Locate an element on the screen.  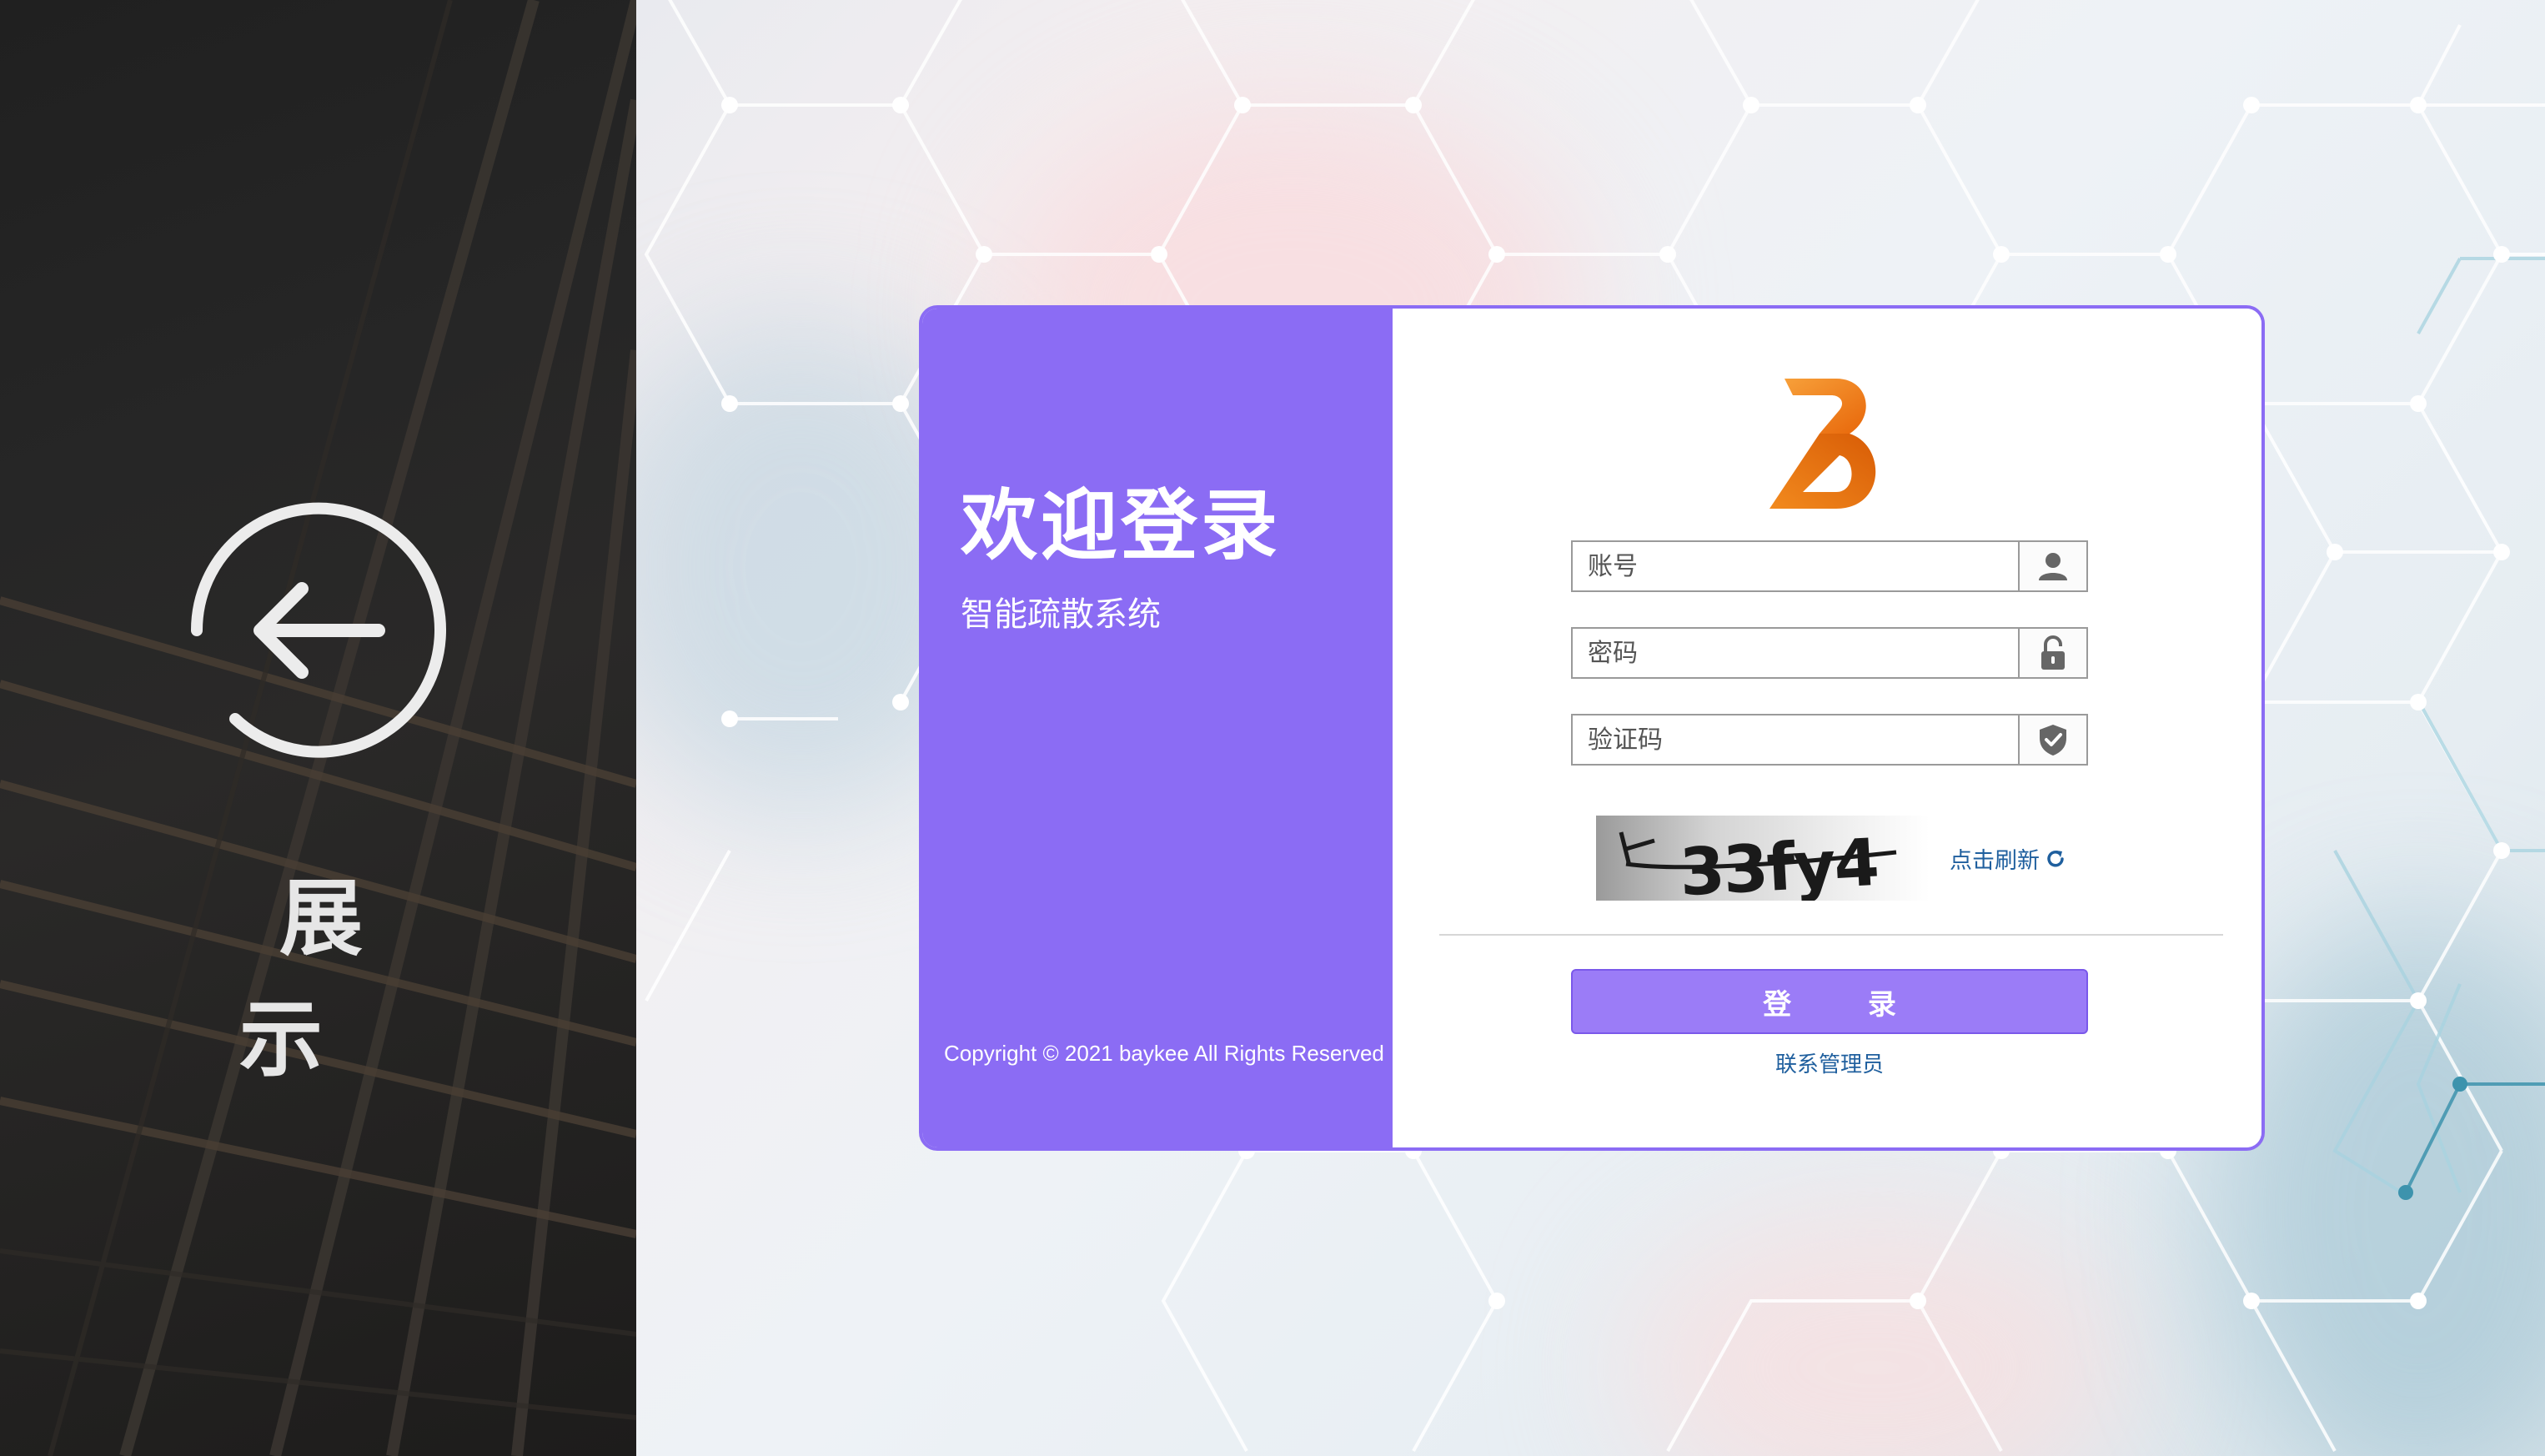
login-button: 登 录 is located at coordinates (1830, 1001).